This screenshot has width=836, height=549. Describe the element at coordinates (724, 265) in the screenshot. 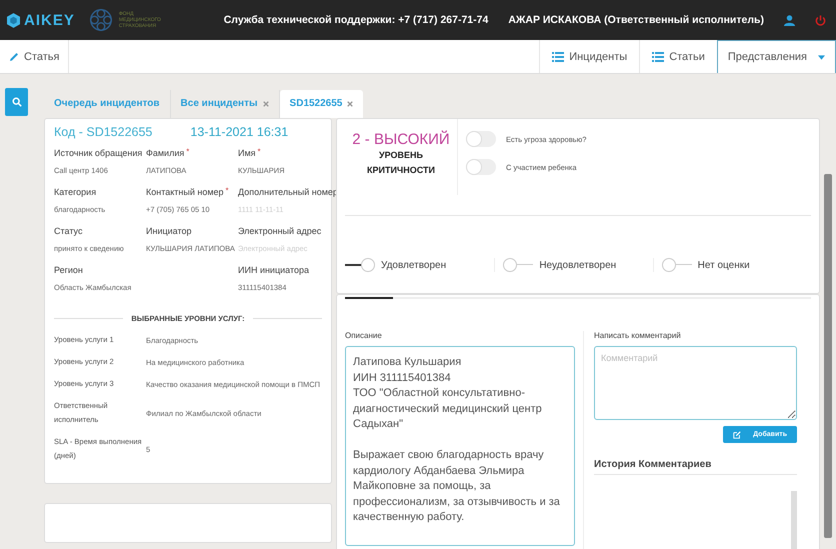

I see `rating-label: Нет оценки` at that location.